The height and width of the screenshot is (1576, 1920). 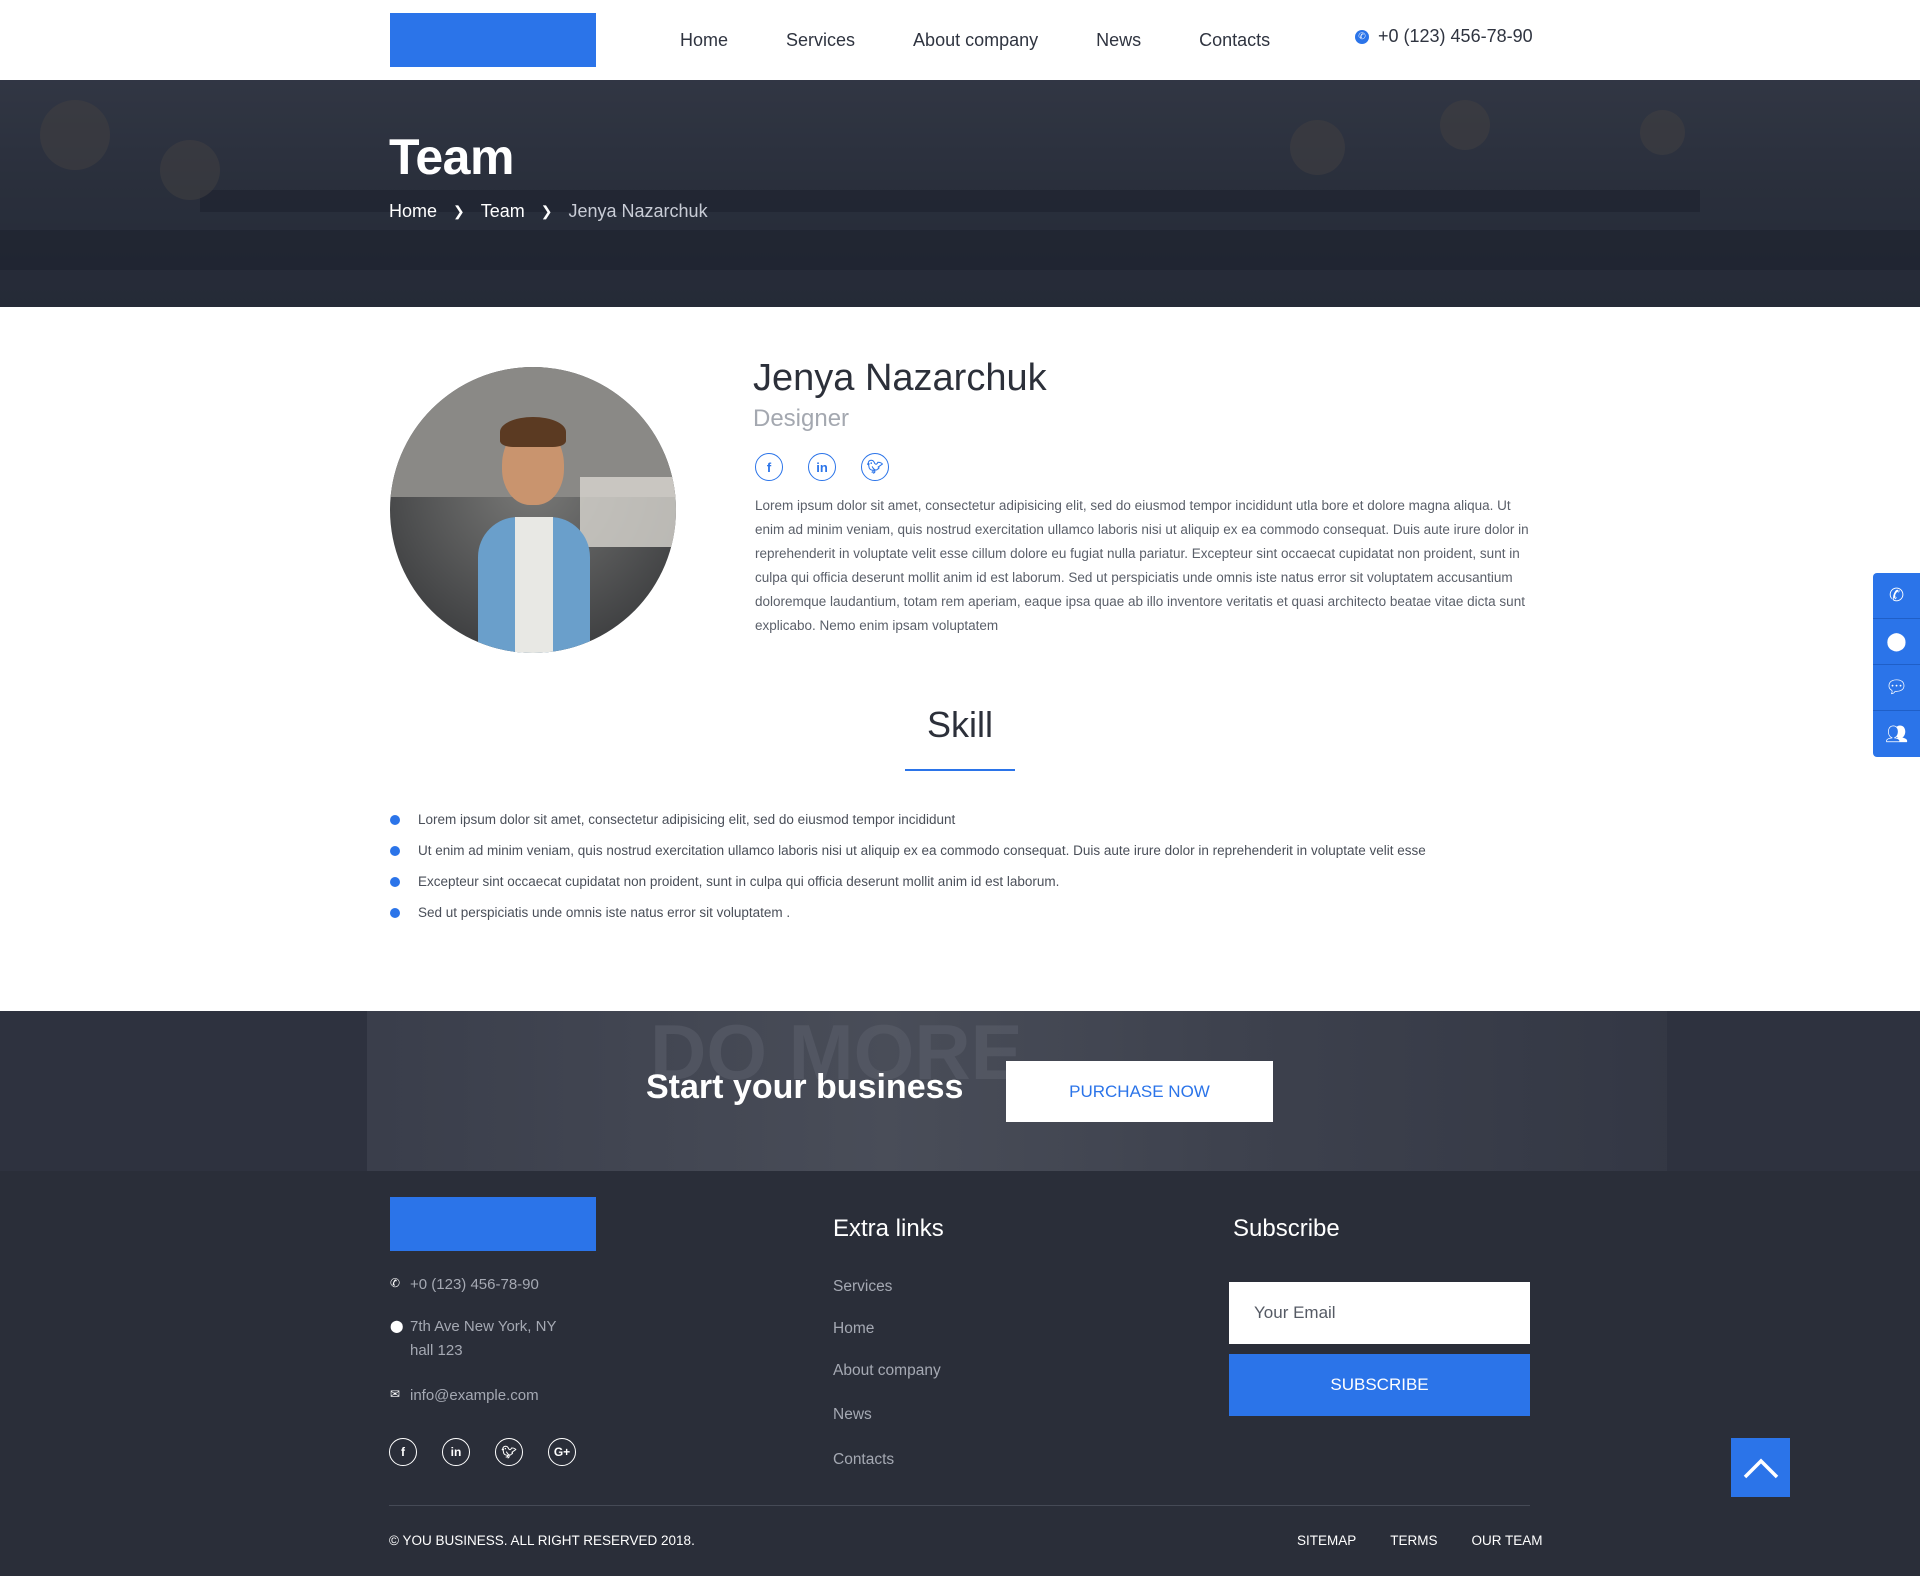 I want to click on page-hero: Team Home ❯ Team ❯ Jenya Nazarchuk, so click(x=960, y=193).